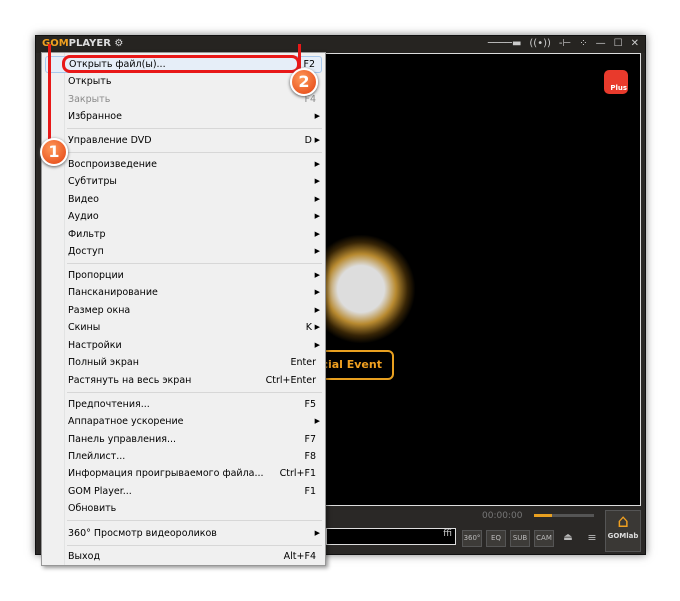  I want to click on shortcut-label: Ctrl+F1, so click(297, 473).